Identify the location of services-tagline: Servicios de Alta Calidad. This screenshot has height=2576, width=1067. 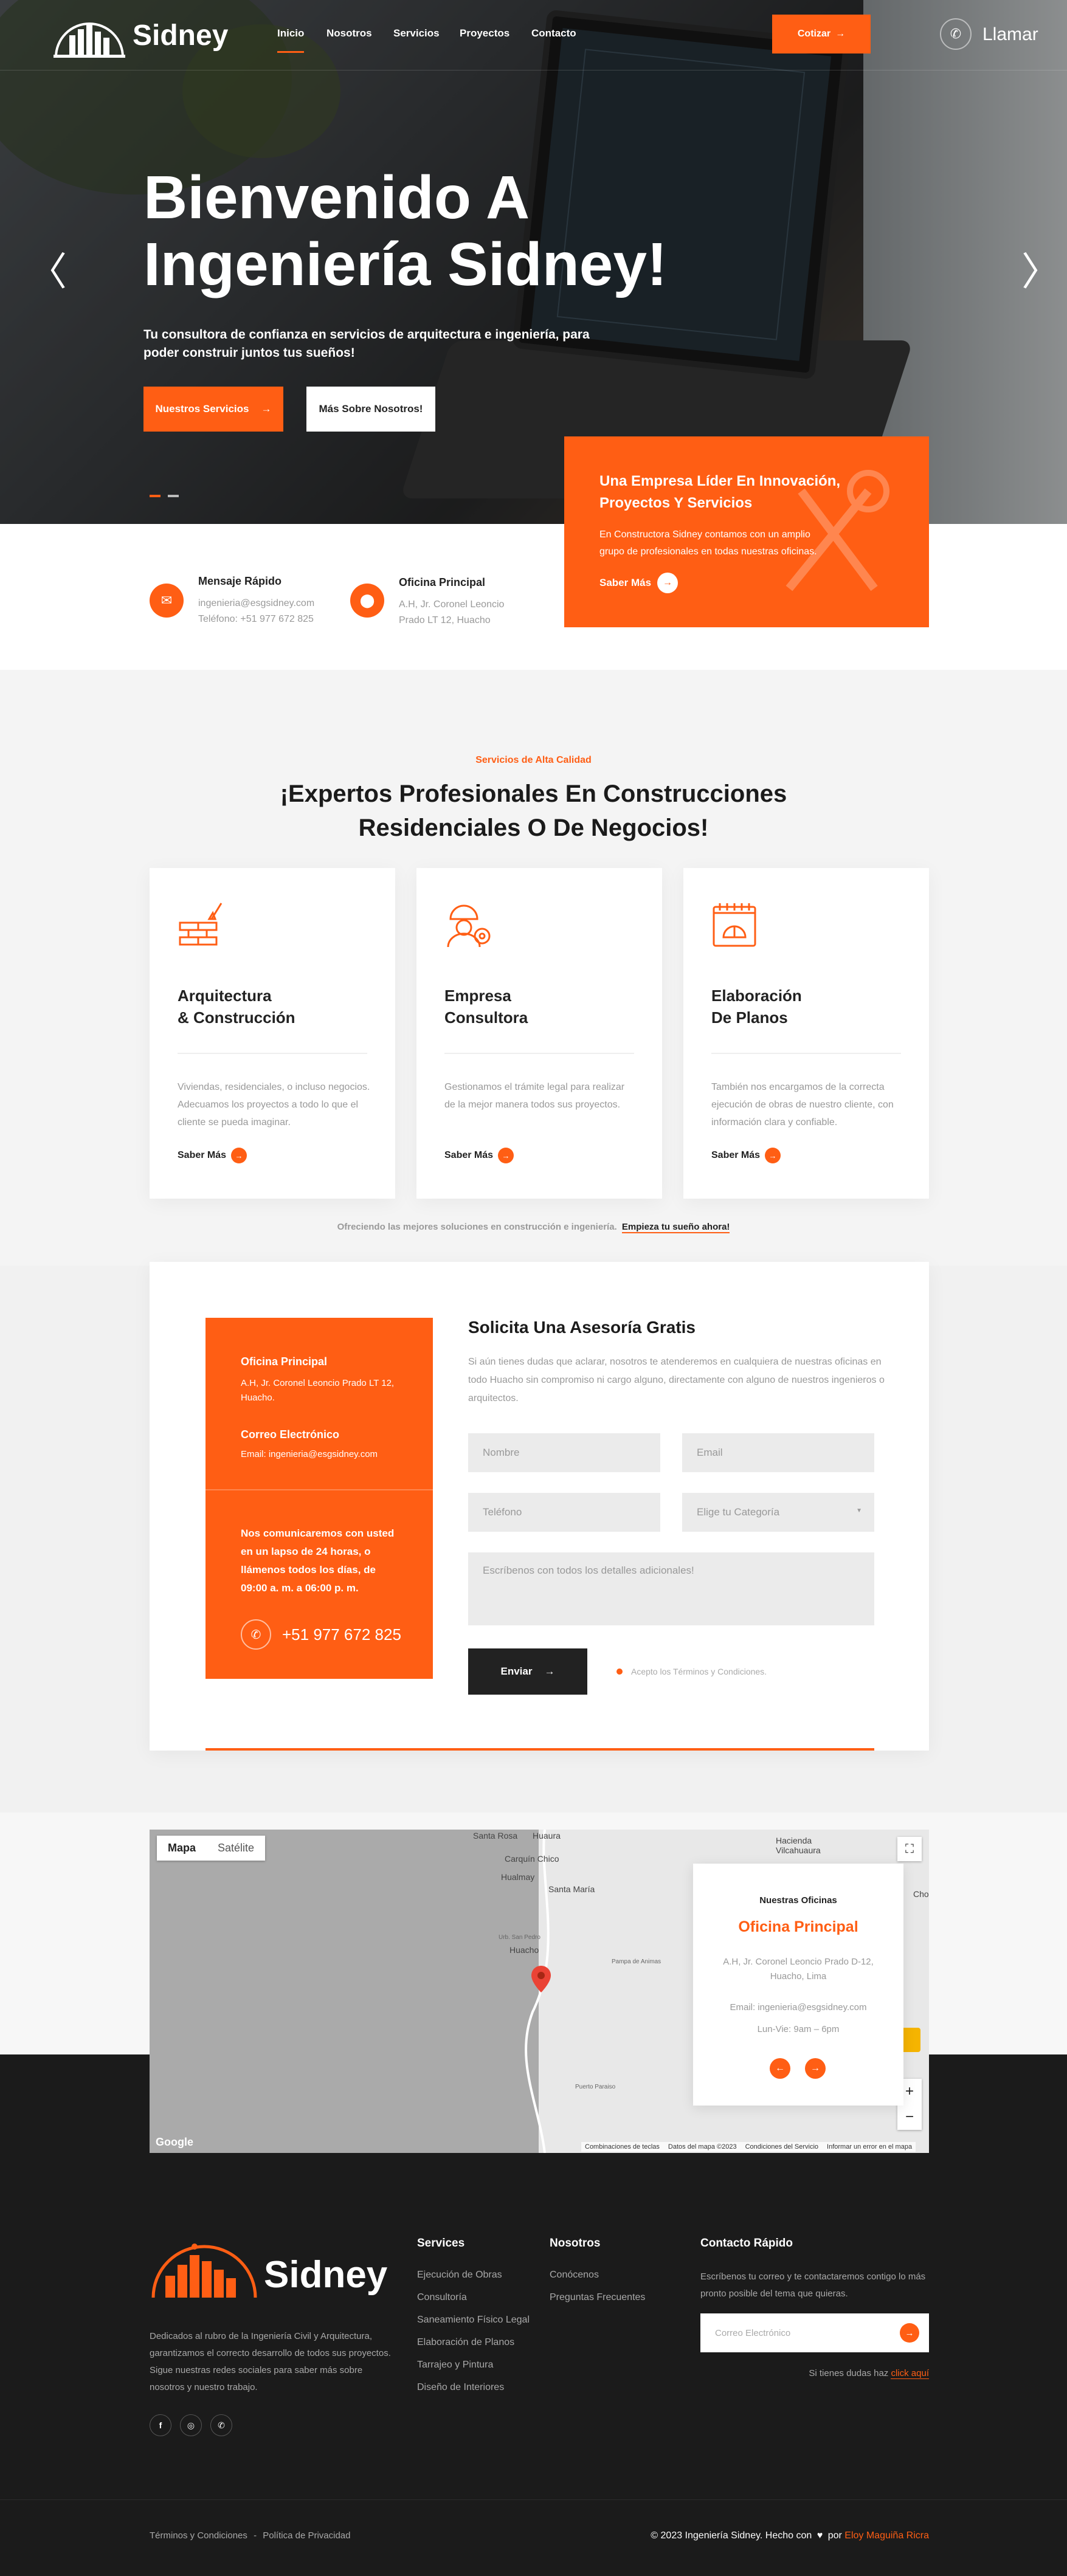
(533, 760).